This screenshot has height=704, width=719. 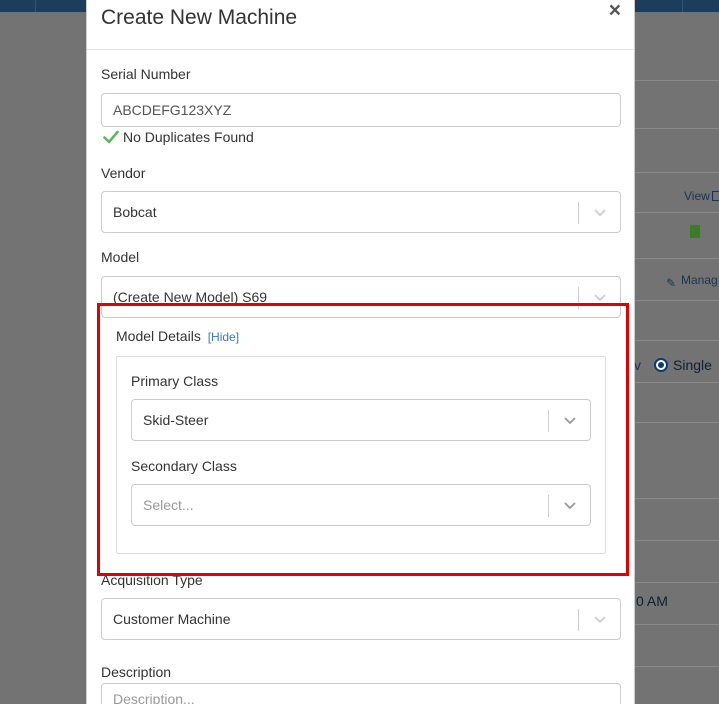 I want to click on background-manage-link: Manag, so click(x=699, y=280).